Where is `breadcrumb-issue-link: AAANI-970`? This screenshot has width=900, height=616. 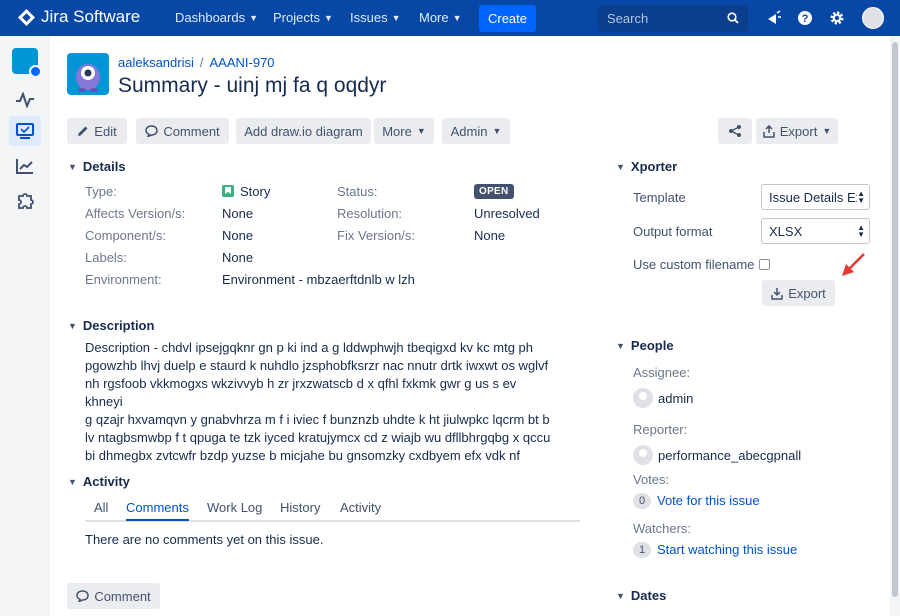
breadcrumb-issue-link: AAANI-970 is located at coordinates (242, 62).